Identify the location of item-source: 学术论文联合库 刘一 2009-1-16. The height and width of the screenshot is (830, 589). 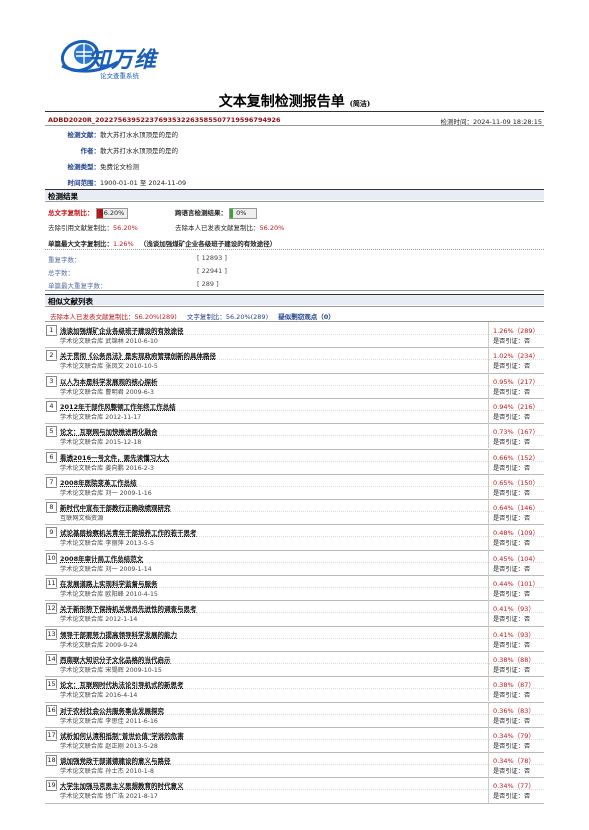
(106, 493).